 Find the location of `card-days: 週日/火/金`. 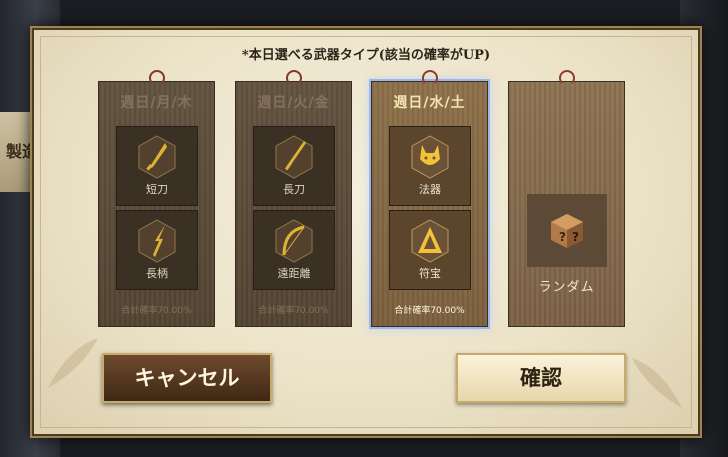

card-days: 週日/火/金 is located at coordinates (293, 103).